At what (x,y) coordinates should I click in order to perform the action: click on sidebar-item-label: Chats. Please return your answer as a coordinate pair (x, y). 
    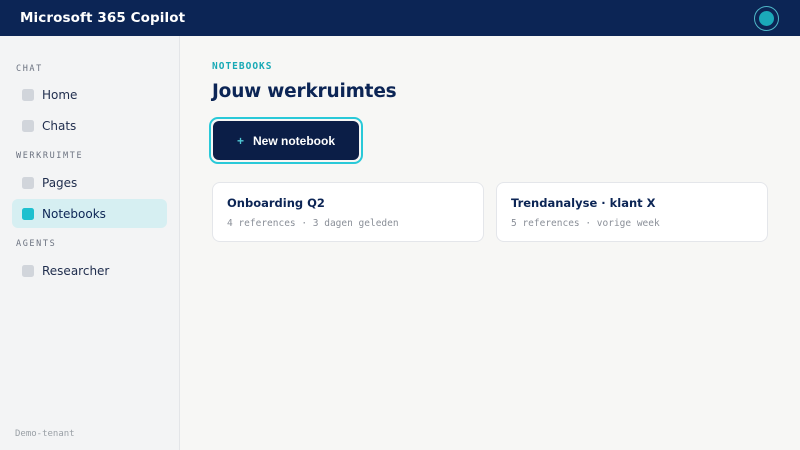
    Looking at the image, I should click on (59, 125).